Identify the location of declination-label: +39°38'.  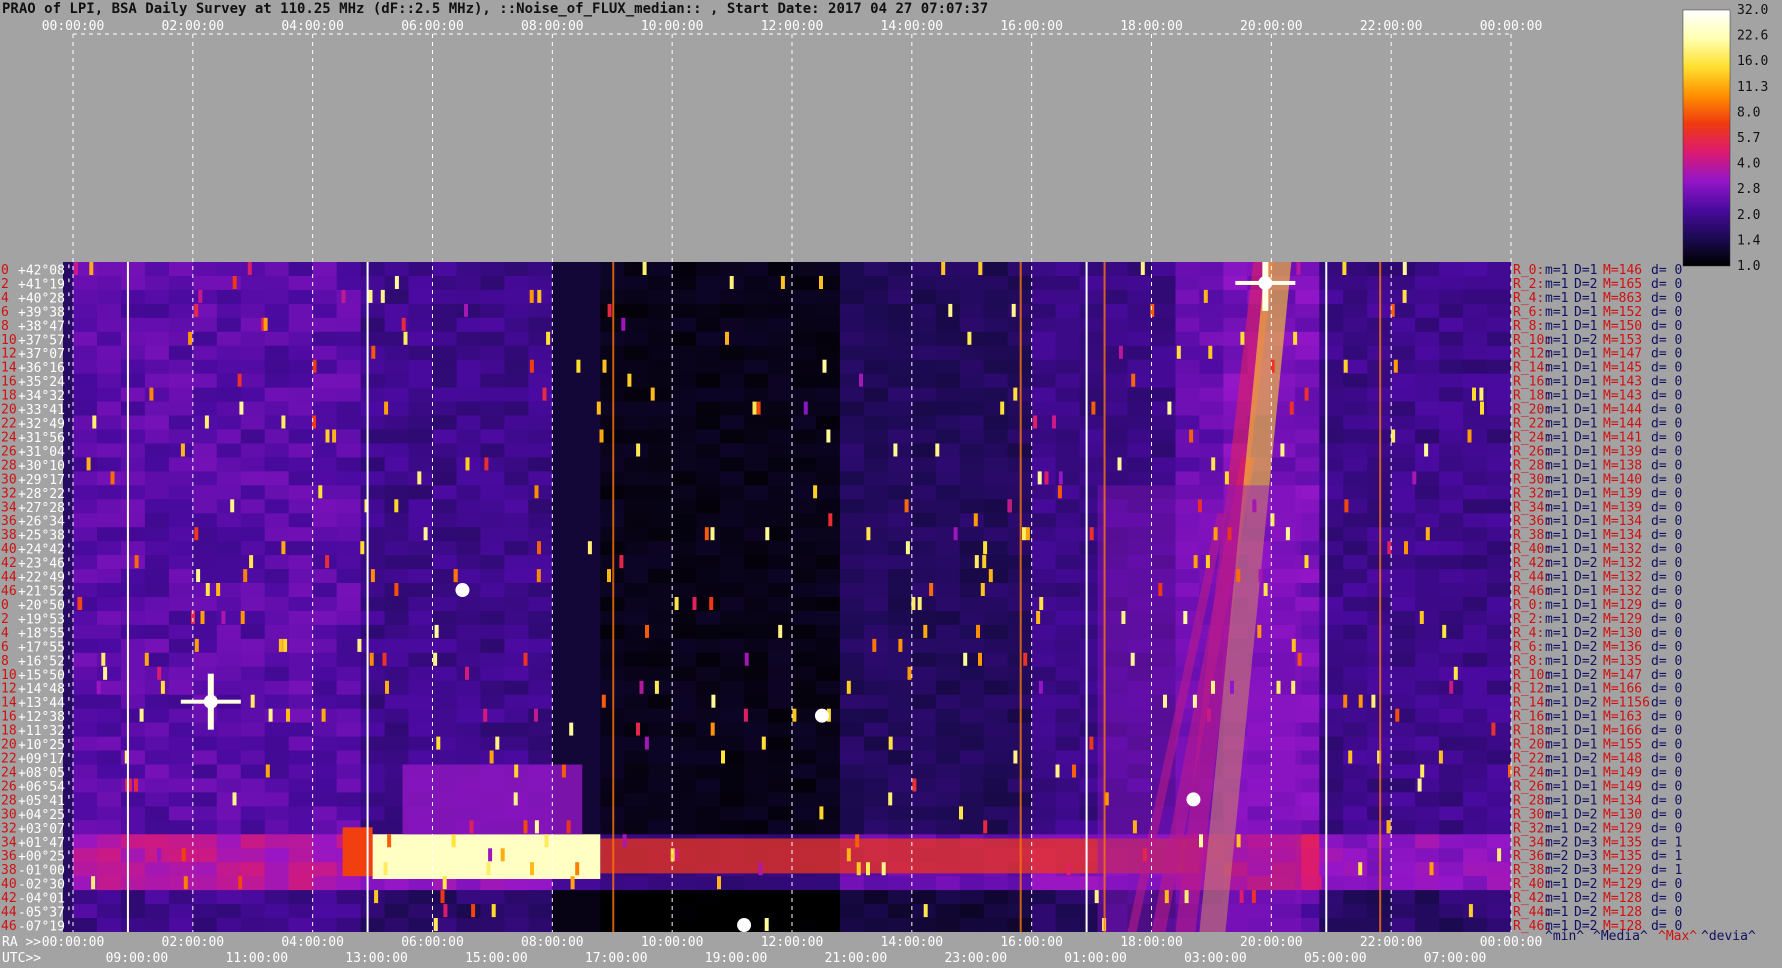
(45, 312).